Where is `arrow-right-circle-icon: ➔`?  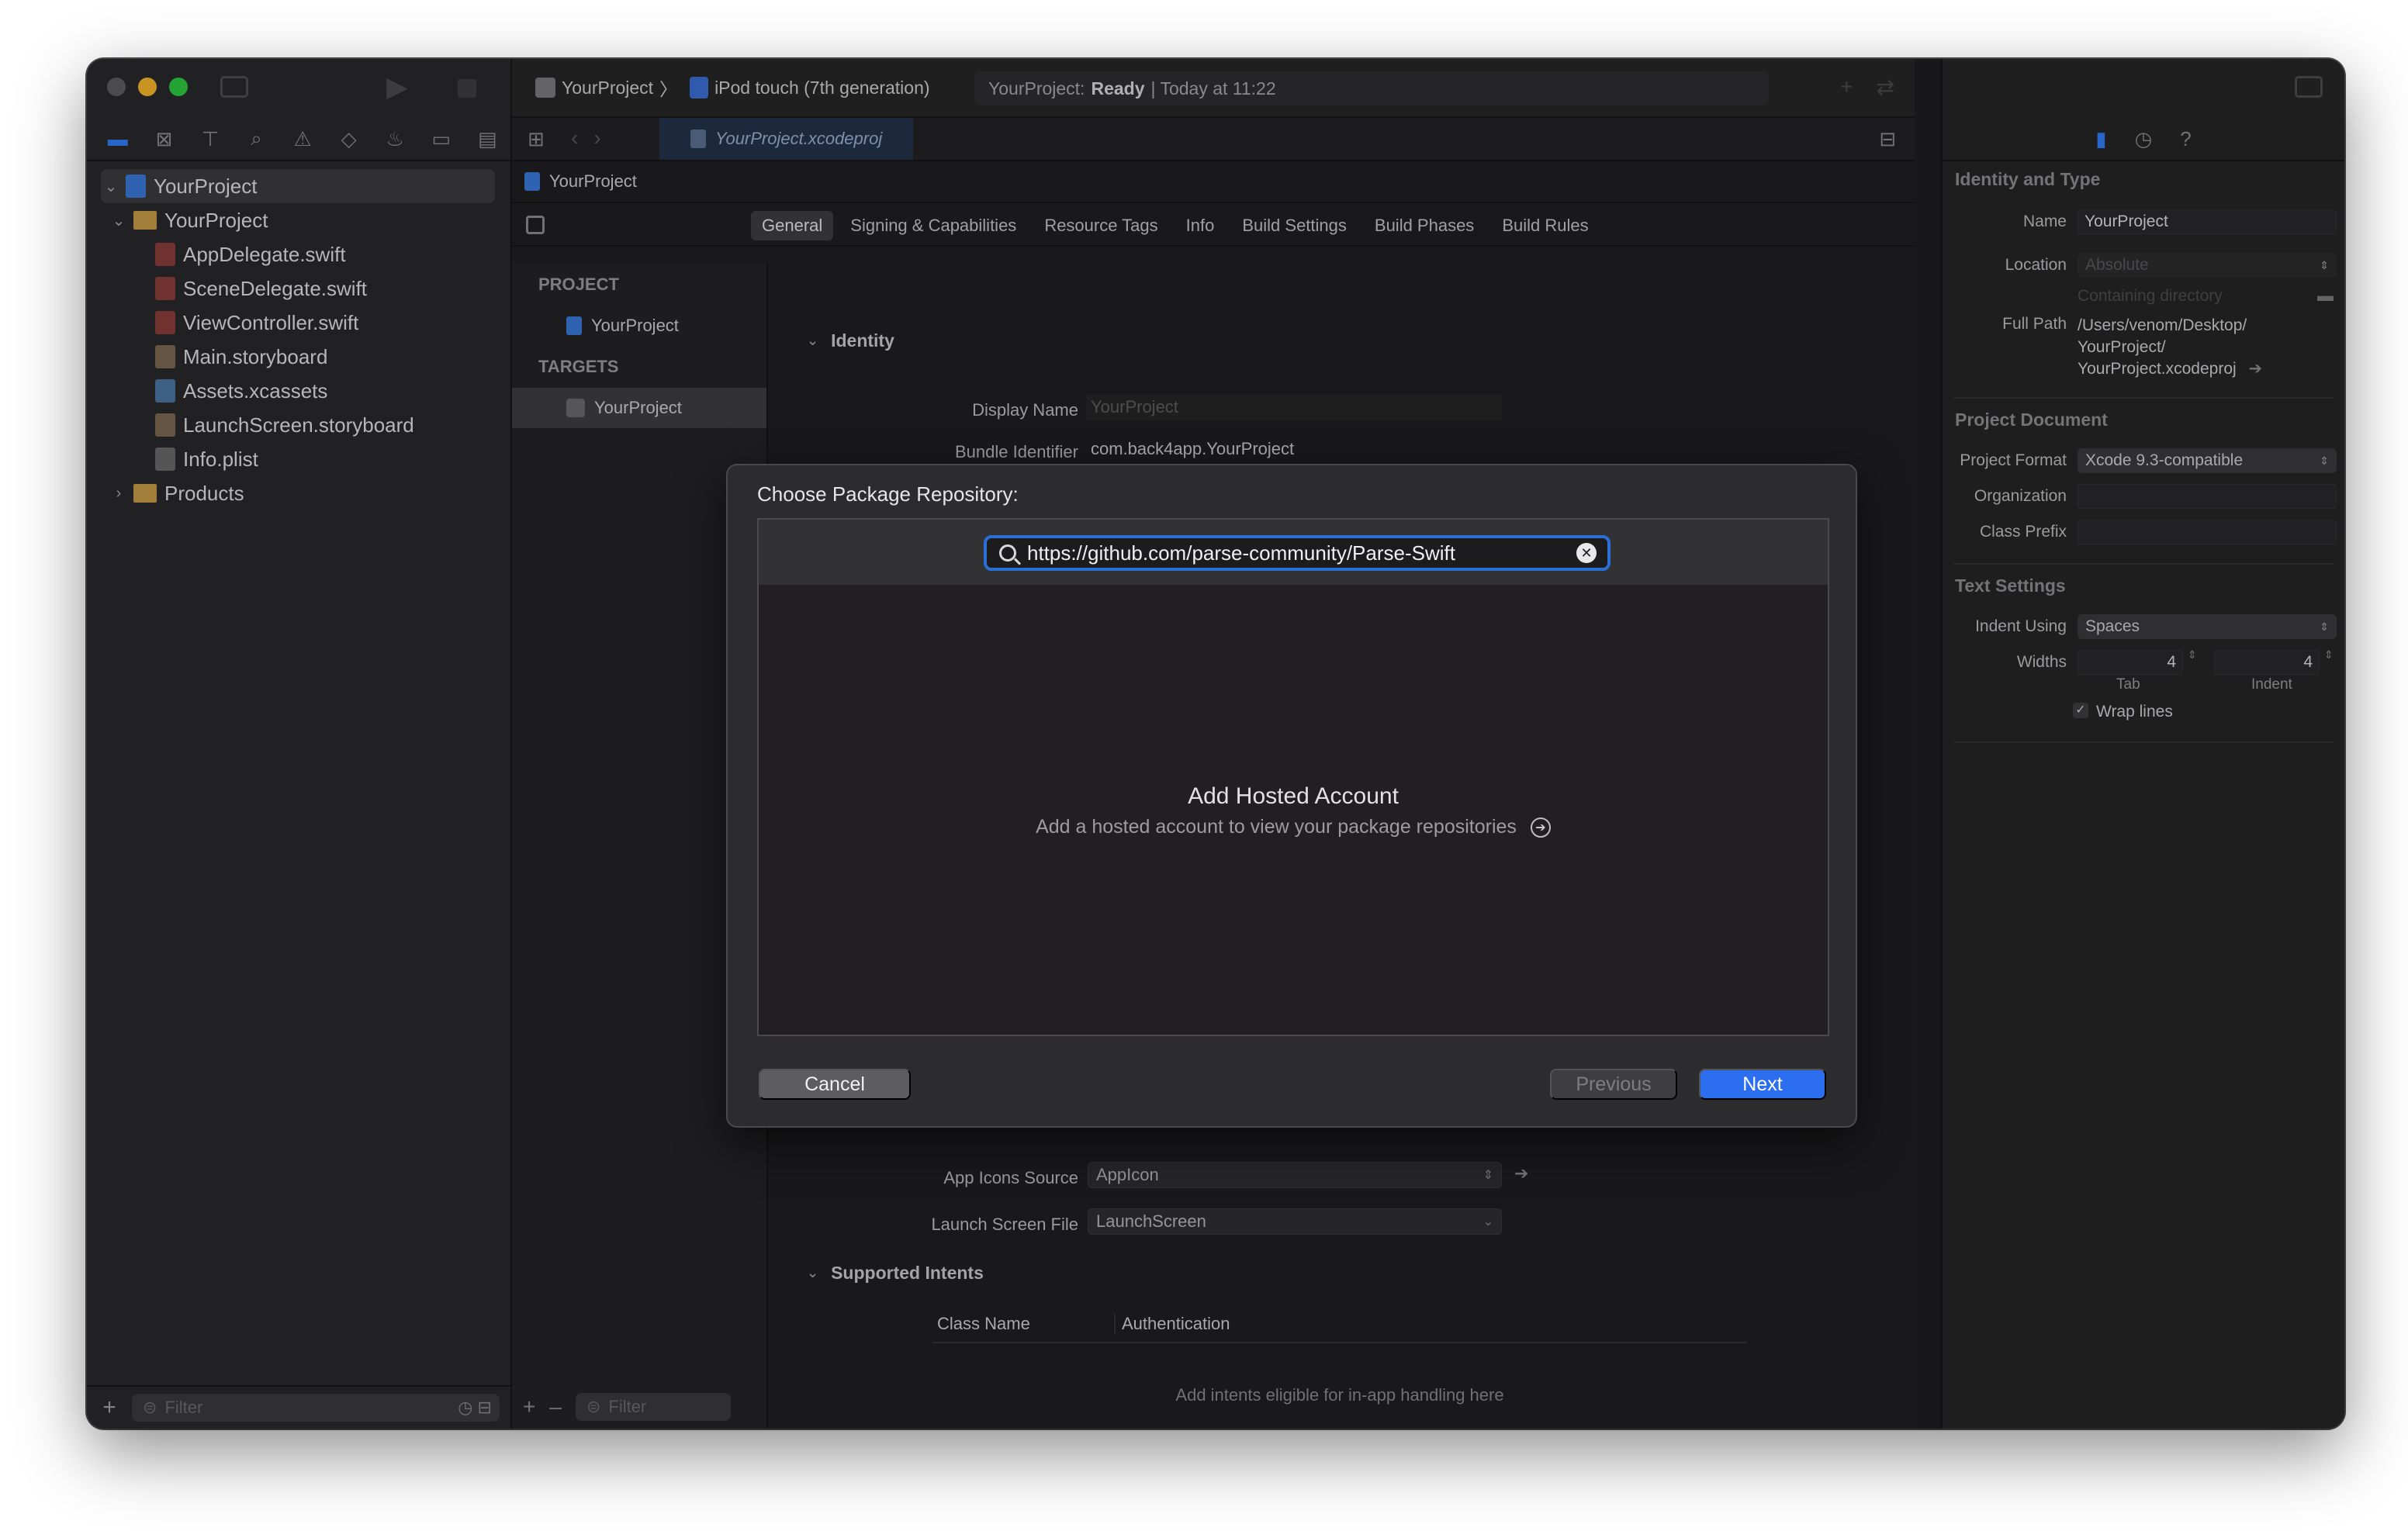 arrow-right-circle-icon: ➔ is located at coordinates (1540, 827).